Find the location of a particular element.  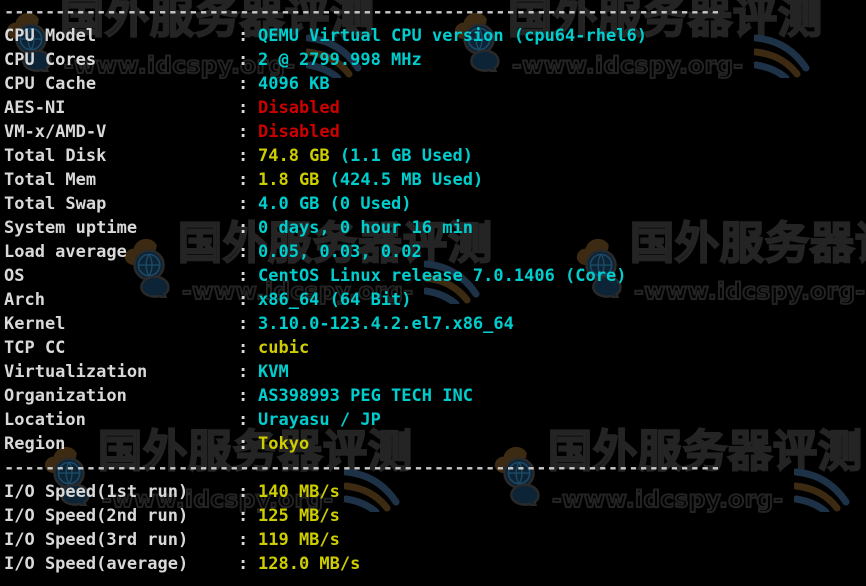

system-info-value-secondary: (1.1 GB Used) is located at coordinates (401, 156).